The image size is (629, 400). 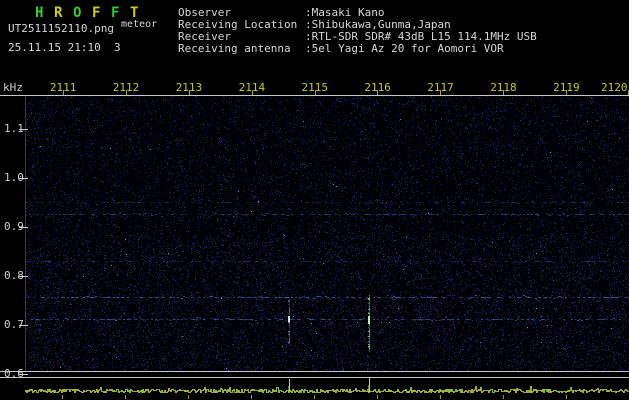 What do you see at coordinates (440, 87) in the screenshot?
I see `time-tick-label: 2117` at bounding box center [440, 87].